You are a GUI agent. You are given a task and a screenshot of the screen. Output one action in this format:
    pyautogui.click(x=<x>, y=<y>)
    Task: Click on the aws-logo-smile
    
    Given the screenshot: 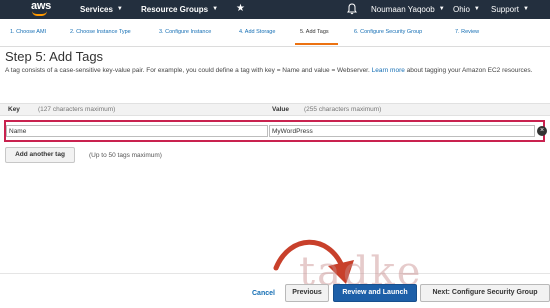 What is the action you would take?
    pyautogui.click(x=39, y=13)
    